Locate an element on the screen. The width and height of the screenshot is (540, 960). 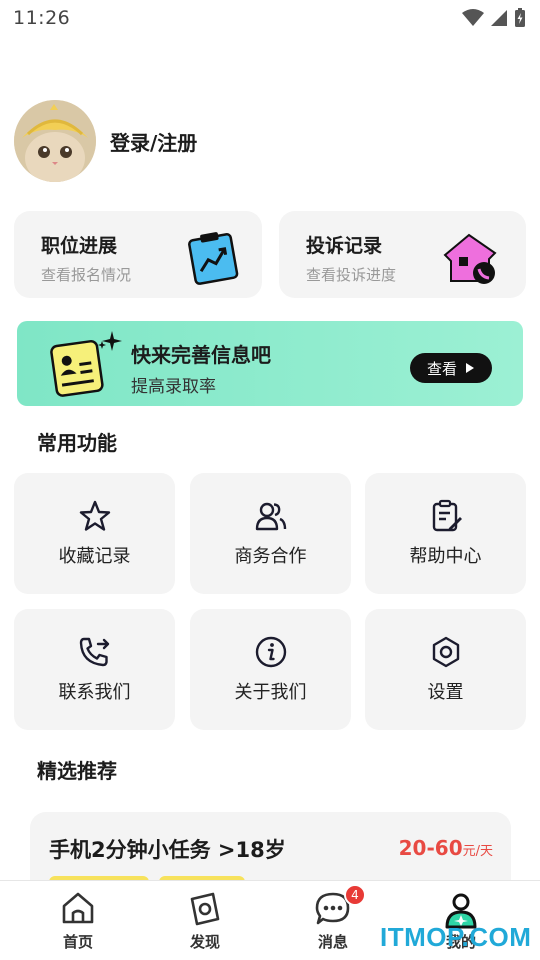
tab-label: 发现 is located at coordinates (204, 942).